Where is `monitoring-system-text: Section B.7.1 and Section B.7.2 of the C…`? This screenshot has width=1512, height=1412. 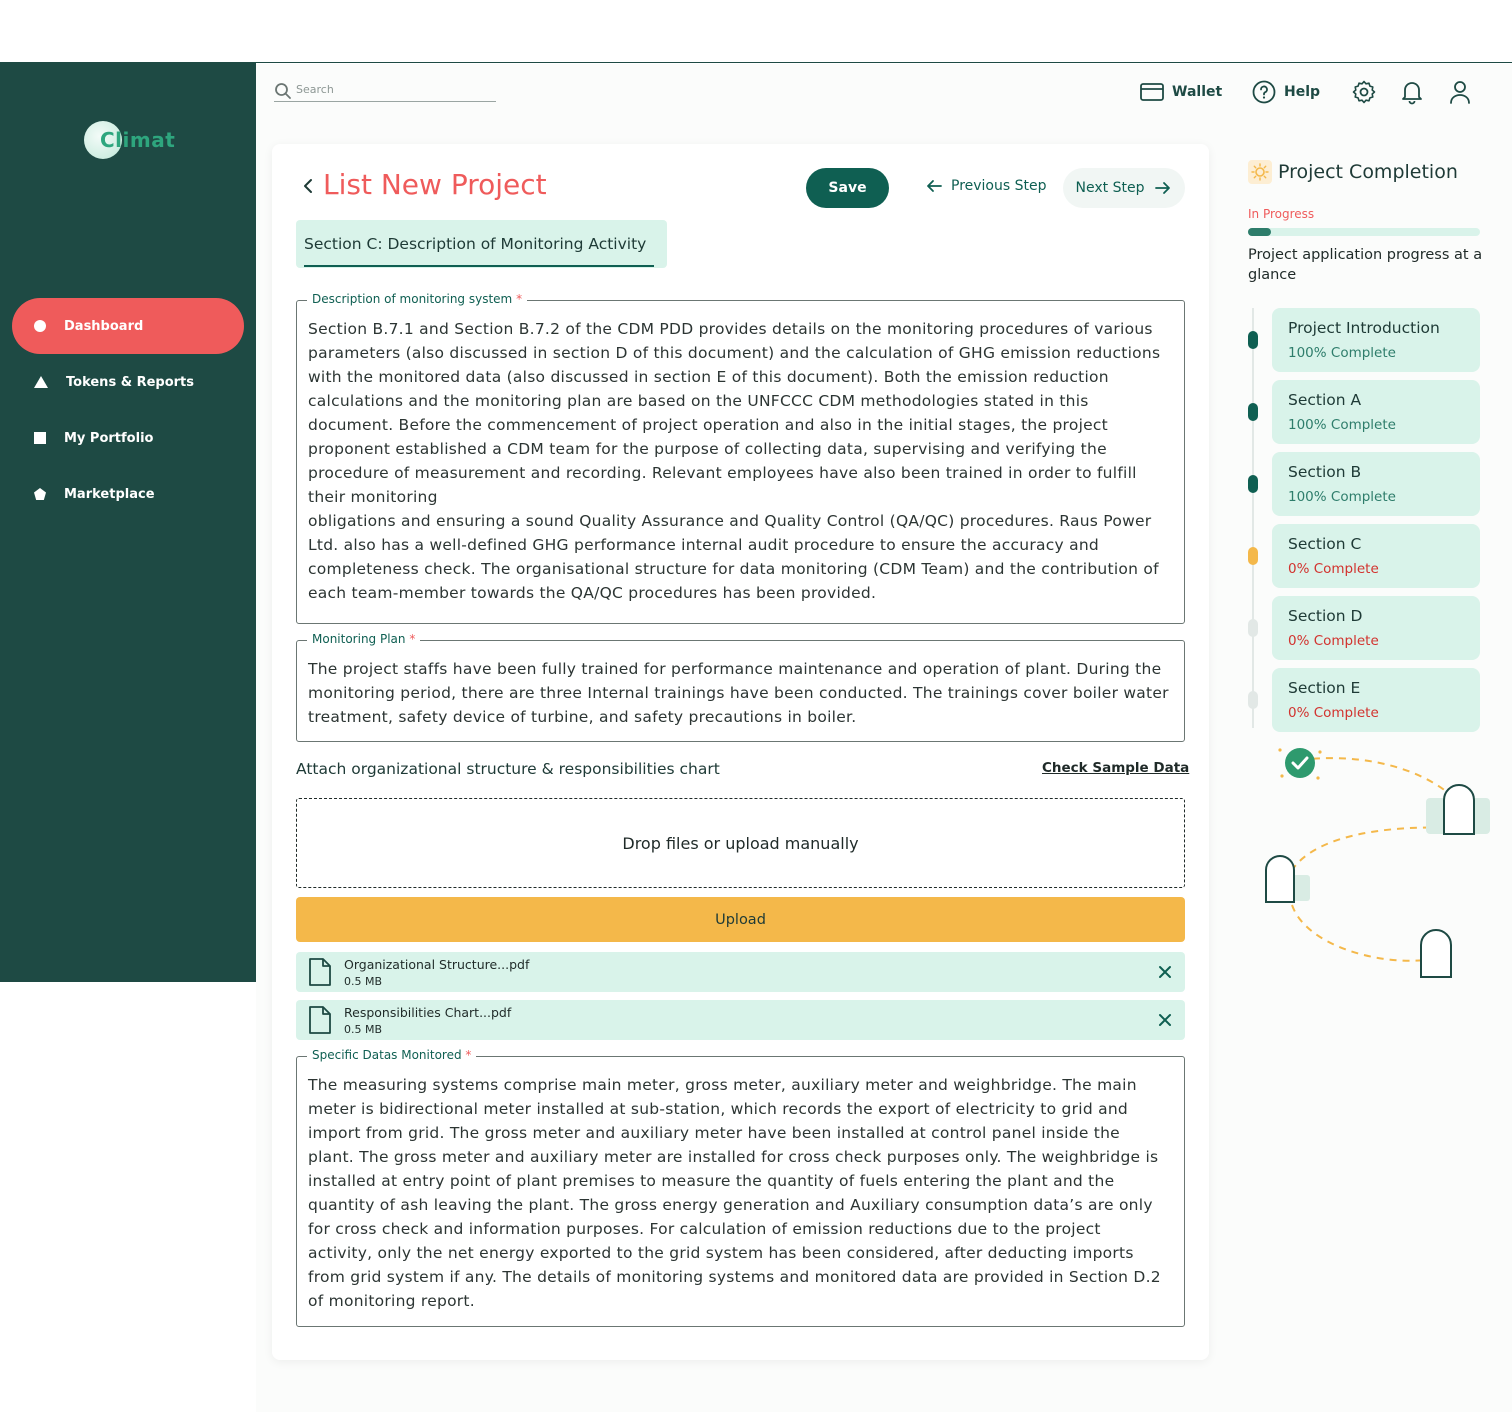
monitoring-system-text: Section B.7.1 and Section B.7.2 of the C… is located at coordinates (734, 461).